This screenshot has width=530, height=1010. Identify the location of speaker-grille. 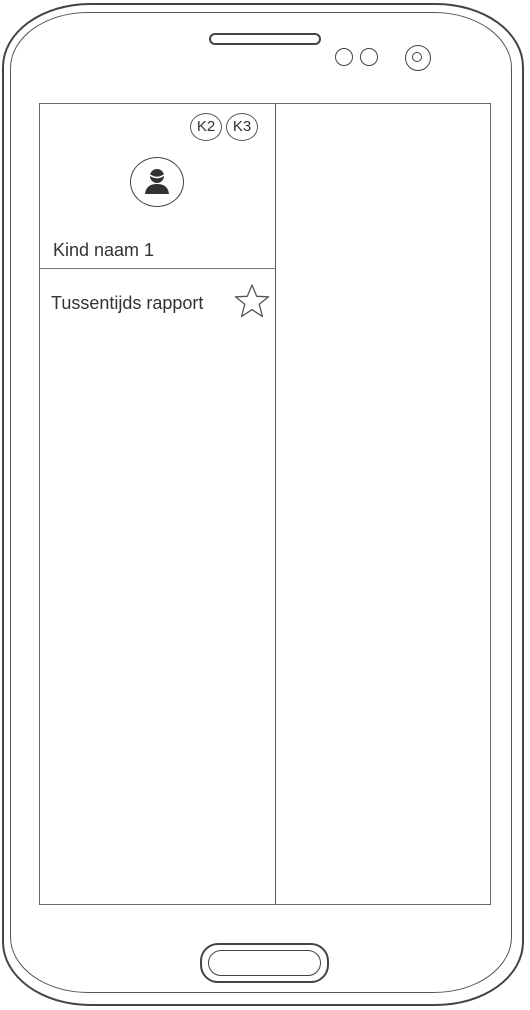
(265, 39).